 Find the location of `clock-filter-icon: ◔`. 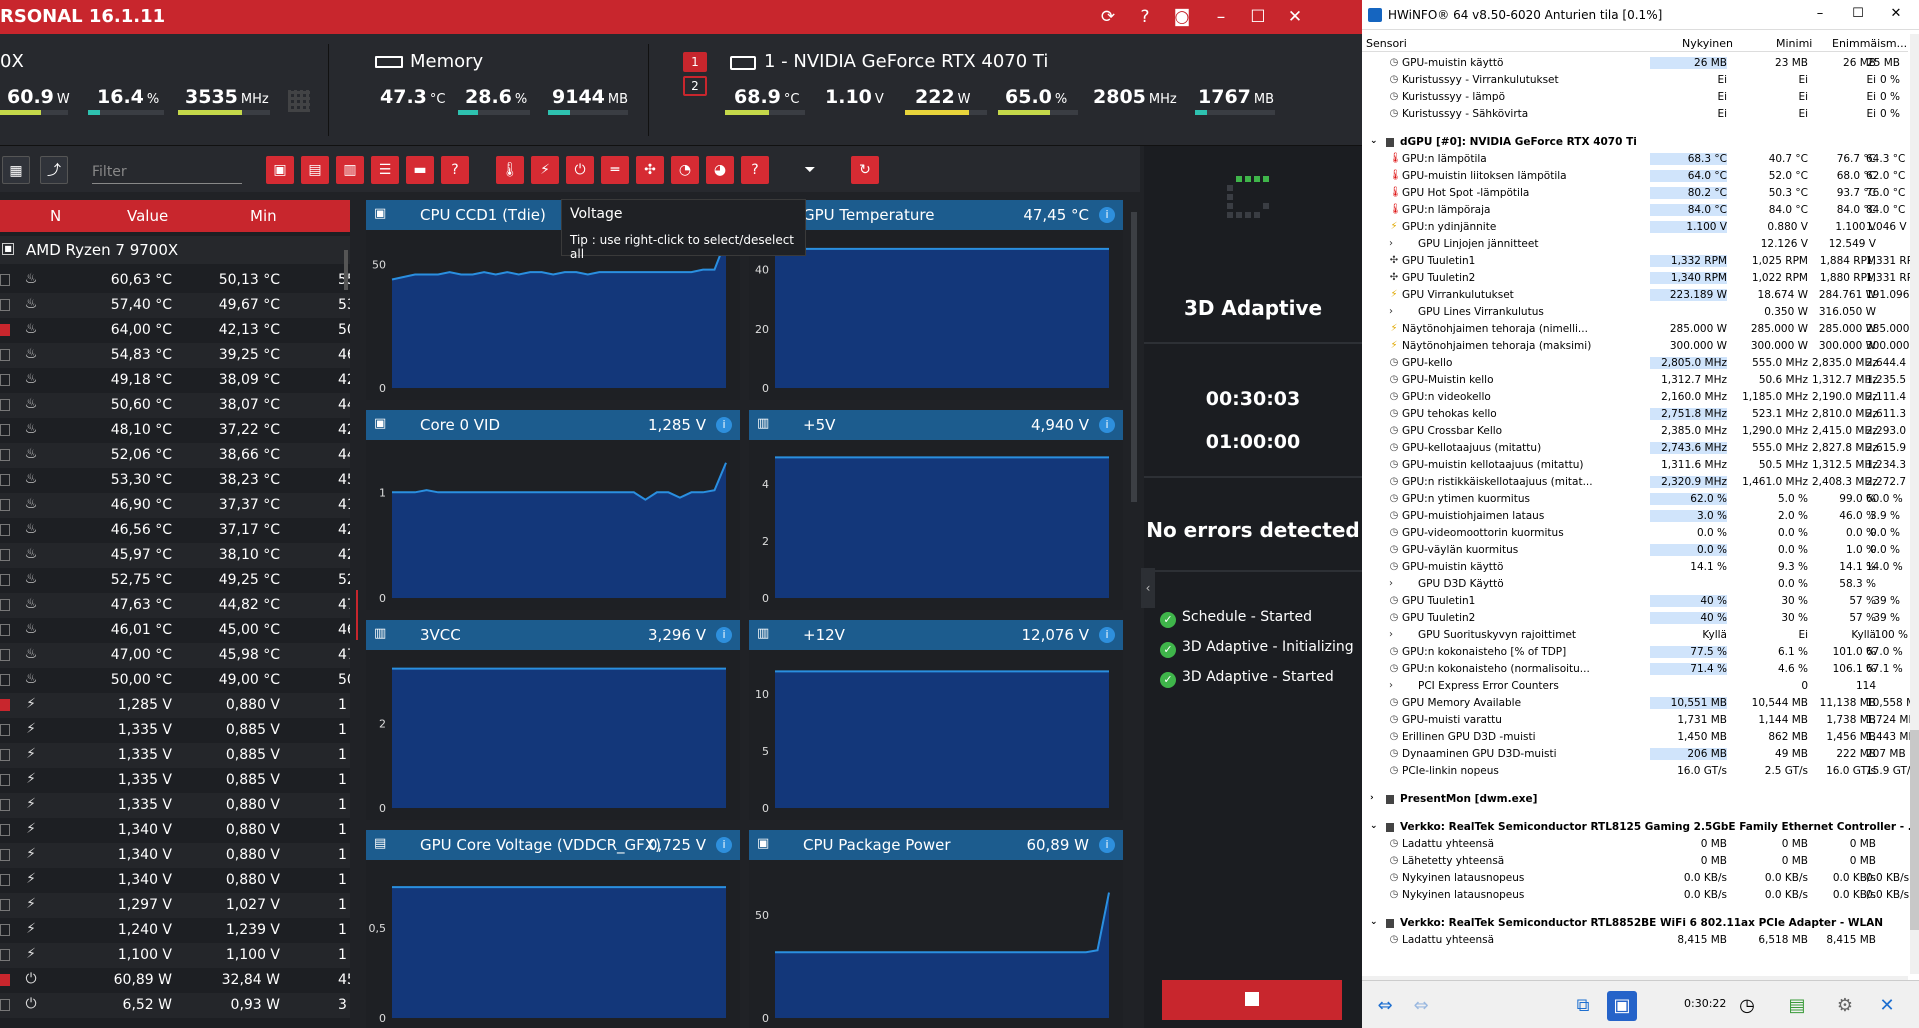

clock-filter-icon: ◔ is located at coordinates (685, 170).